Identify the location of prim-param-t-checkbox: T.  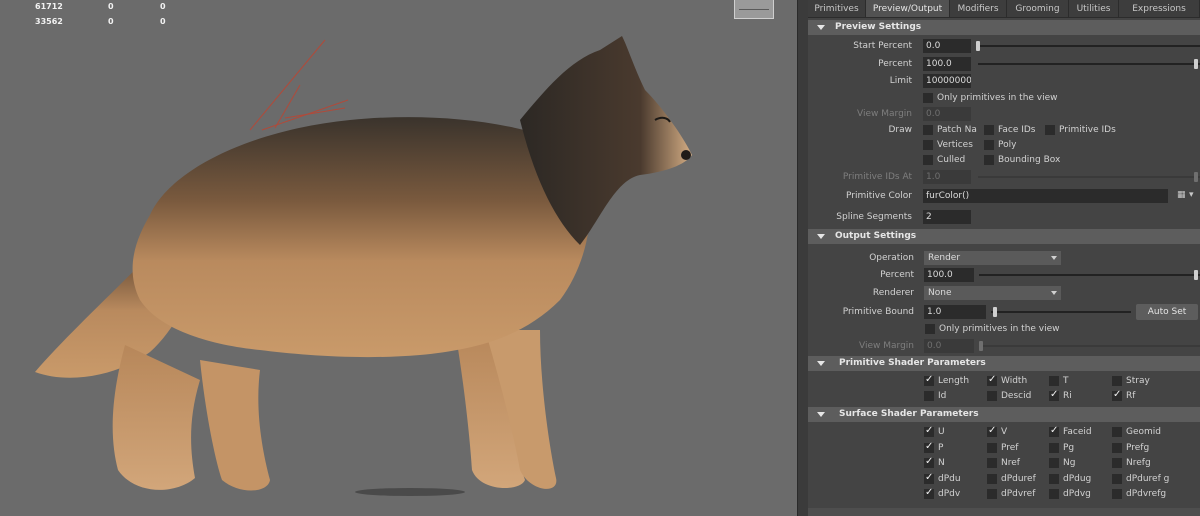
(1079, 382).